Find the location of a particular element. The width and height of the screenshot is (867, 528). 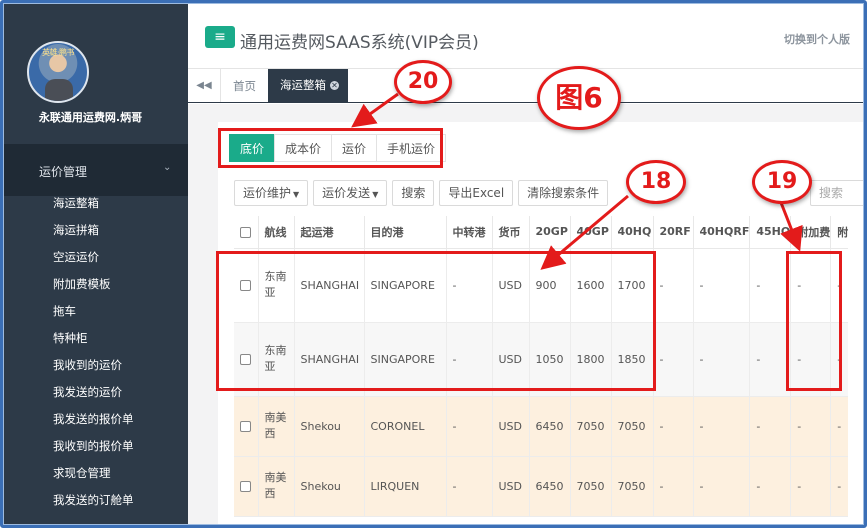

sidebar-item-surcharge-template: 附加费模板 is located at coordinates (95, 284).